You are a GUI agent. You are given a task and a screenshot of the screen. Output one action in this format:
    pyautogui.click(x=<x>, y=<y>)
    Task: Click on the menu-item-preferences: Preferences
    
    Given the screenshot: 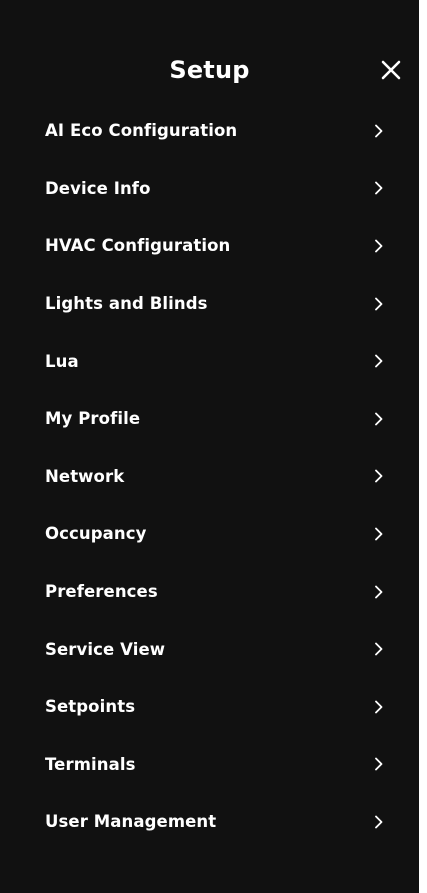 What is the action you would take?
    pyautogui.click(x=209, y=592)
    